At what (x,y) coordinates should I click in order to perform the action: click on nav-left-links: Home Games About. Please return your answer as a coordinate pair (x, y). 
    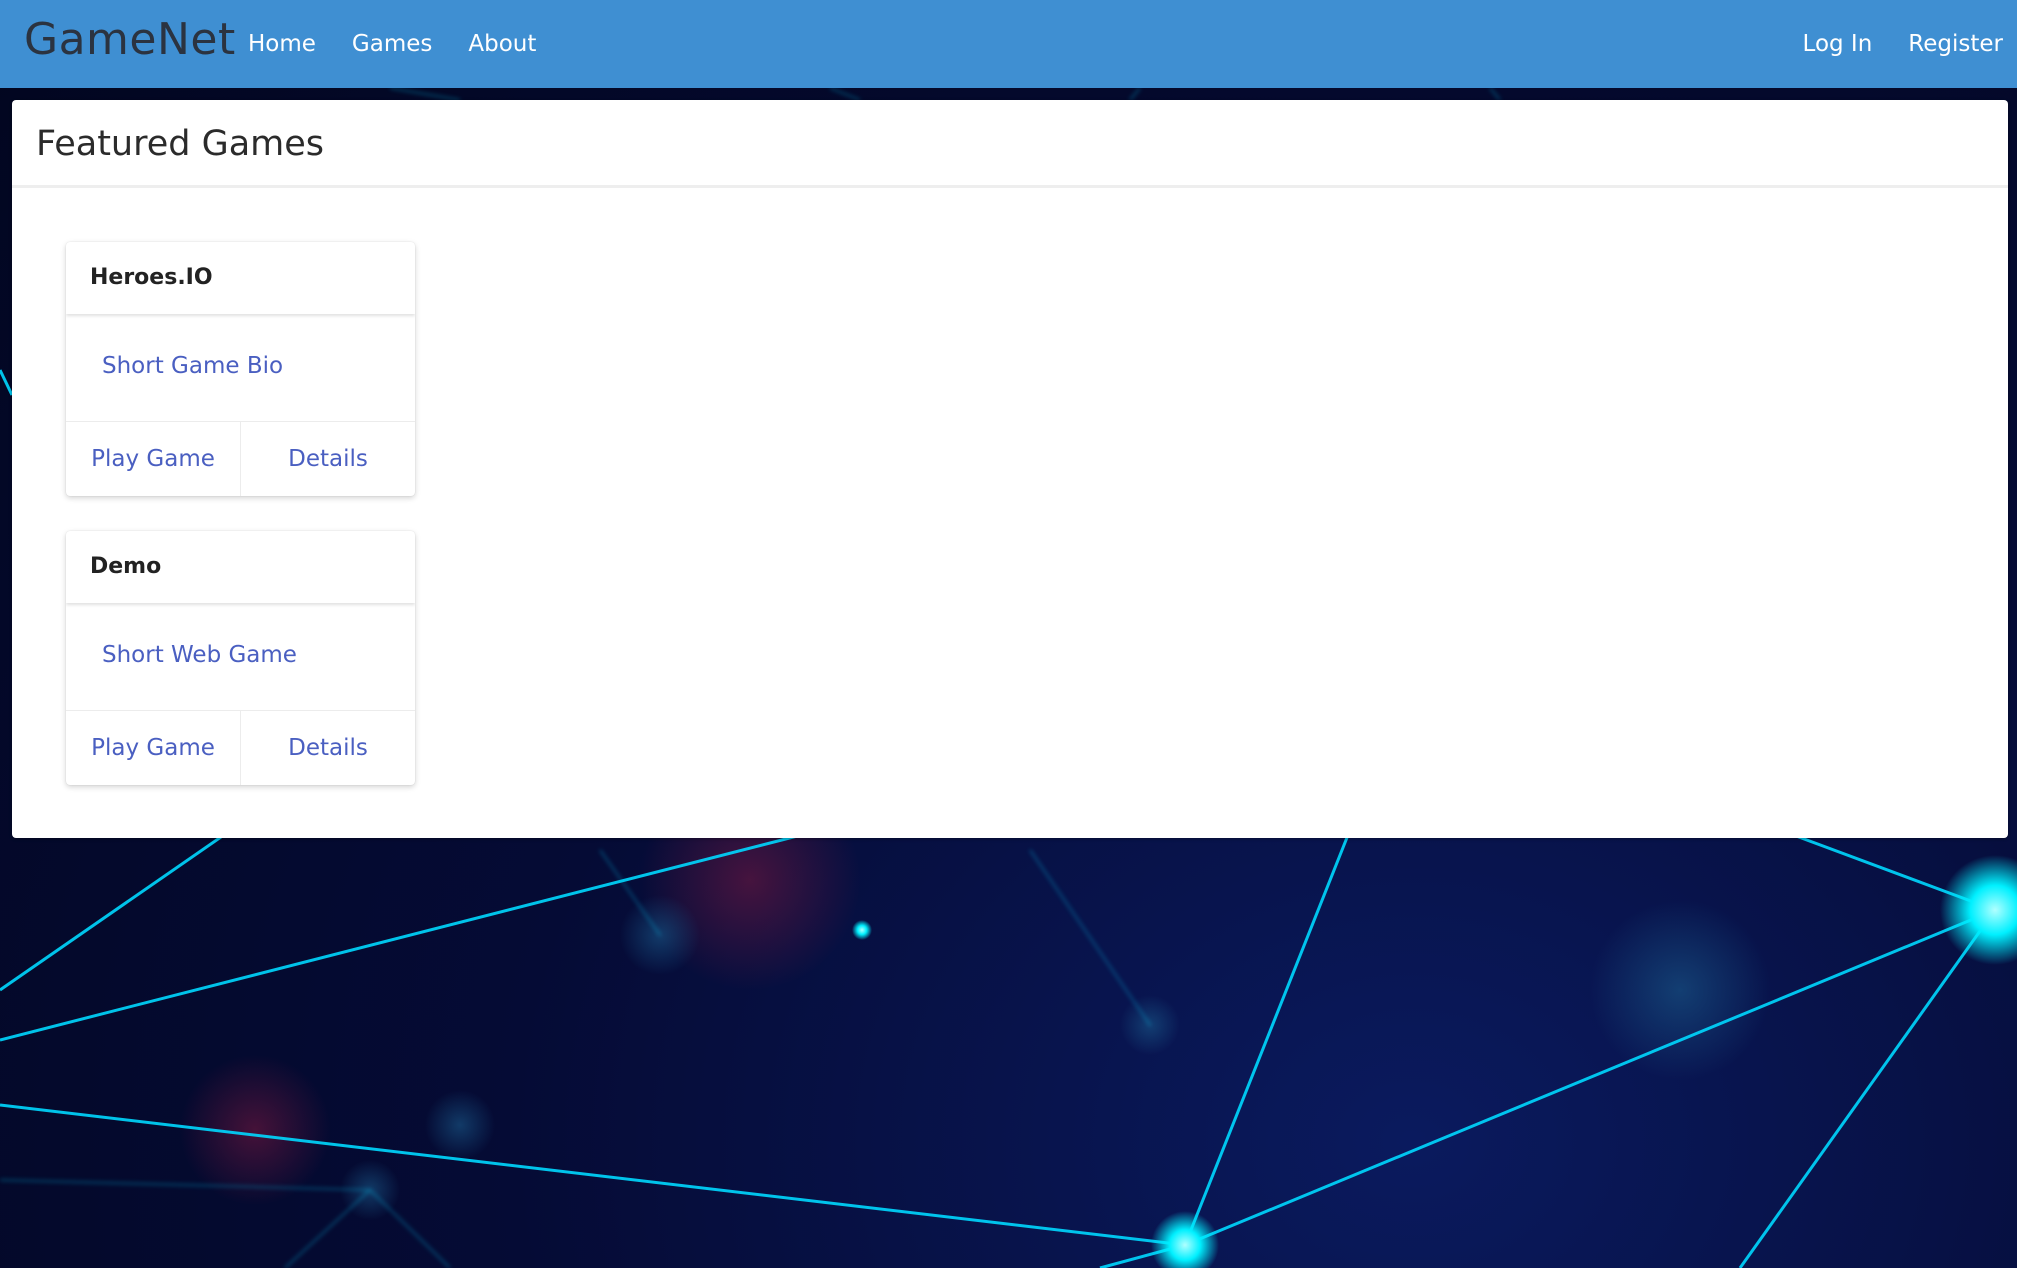
    Looking at the image, I should click on (392, 44).